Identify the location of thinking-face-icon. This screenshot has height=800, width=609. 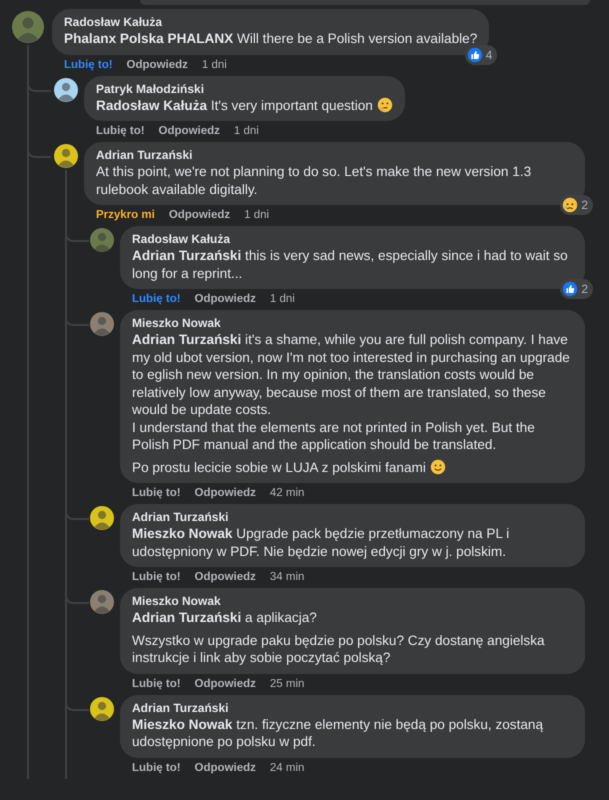
(384, 104).